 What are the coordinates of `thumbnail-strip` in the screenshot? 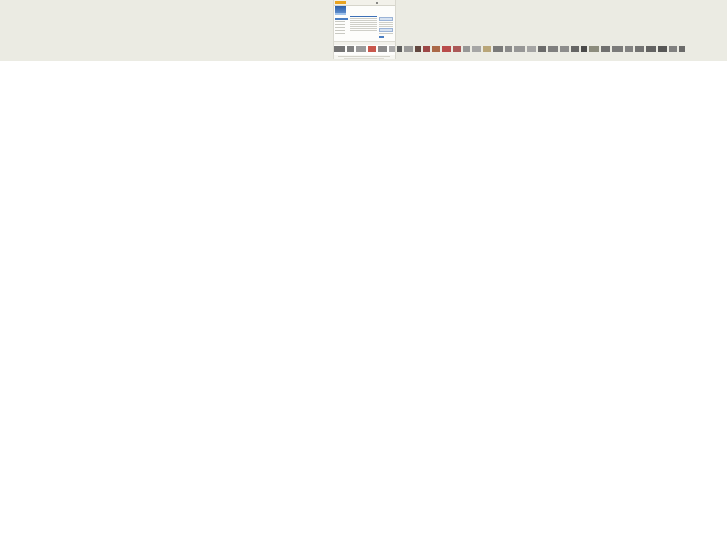 It's located at (530, 49).